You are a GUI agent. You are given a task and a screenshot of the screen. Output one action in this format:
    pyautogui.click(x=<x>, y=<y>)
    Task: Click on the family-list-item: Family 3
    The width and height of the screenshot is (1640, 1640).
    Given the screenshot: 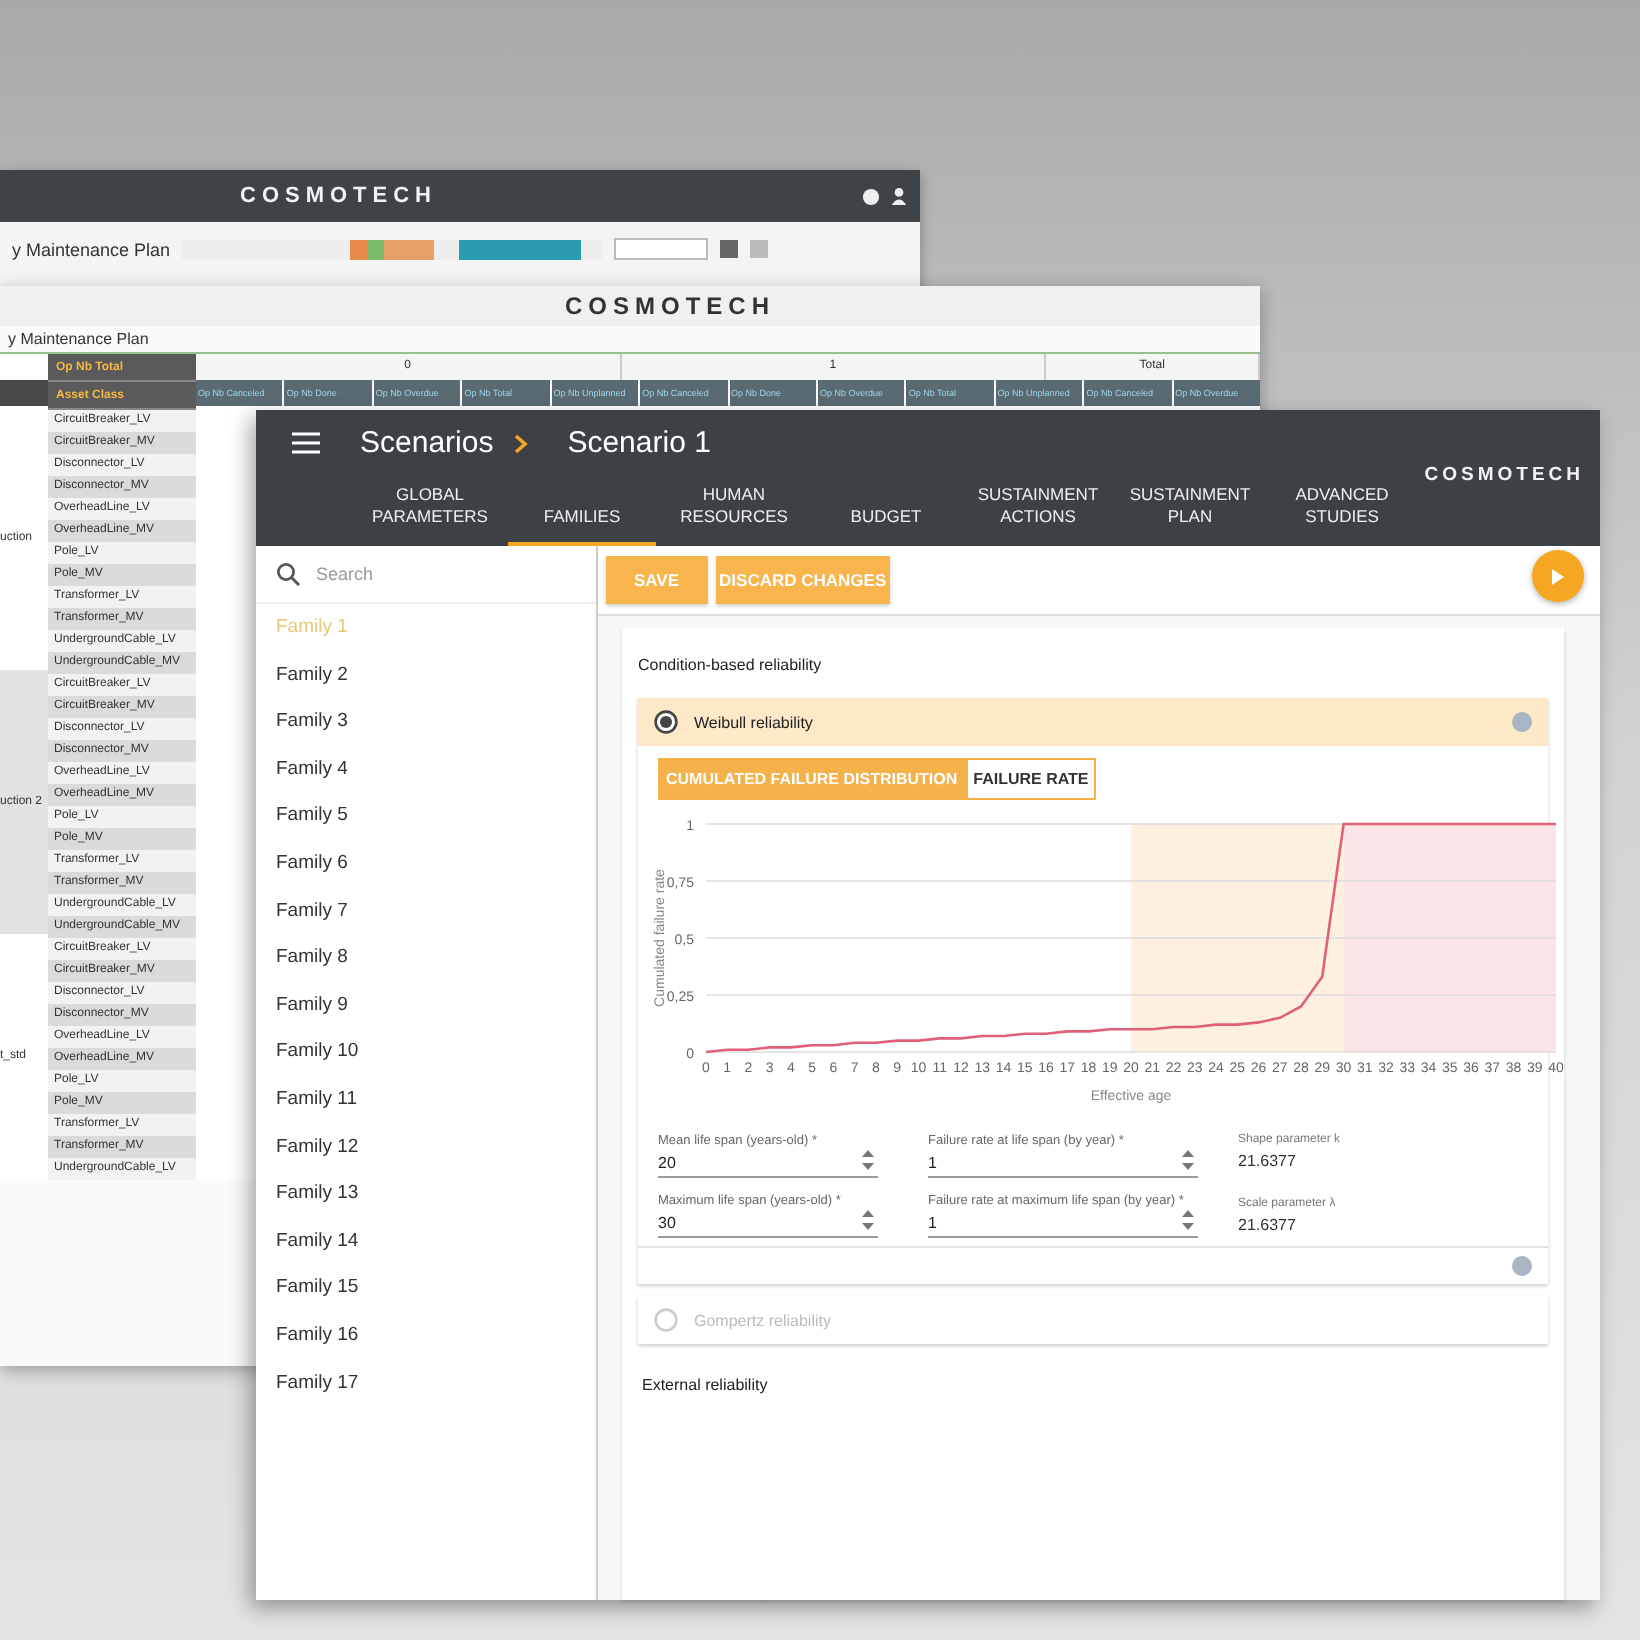 What is the action you would take?
    pyautogui.click(x=426, y=722)
    